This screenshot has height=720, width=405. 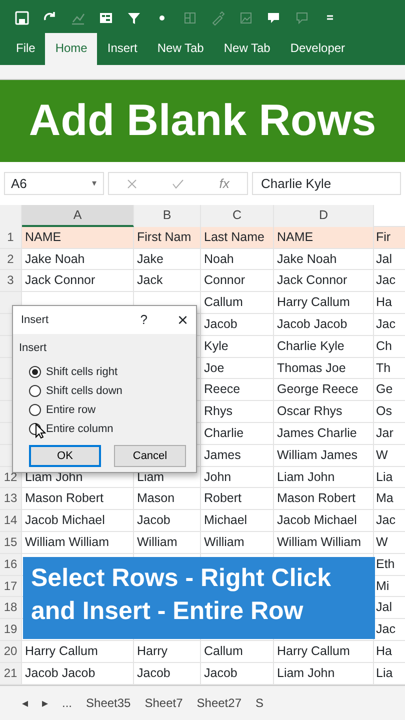 What do you see at coordinates (22, 18) in the screenshot?
I see `save-icon` at bounding box center [22, 18].